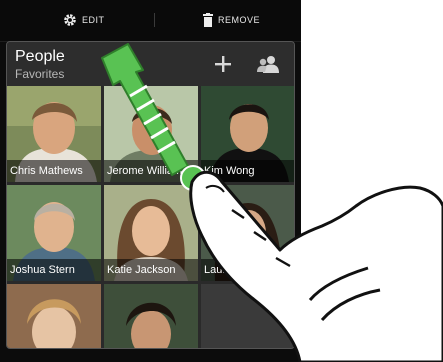 The height and width of the screenshot is (362, 443). I want to click on remove-label: REMOVE, so click(239, 20).